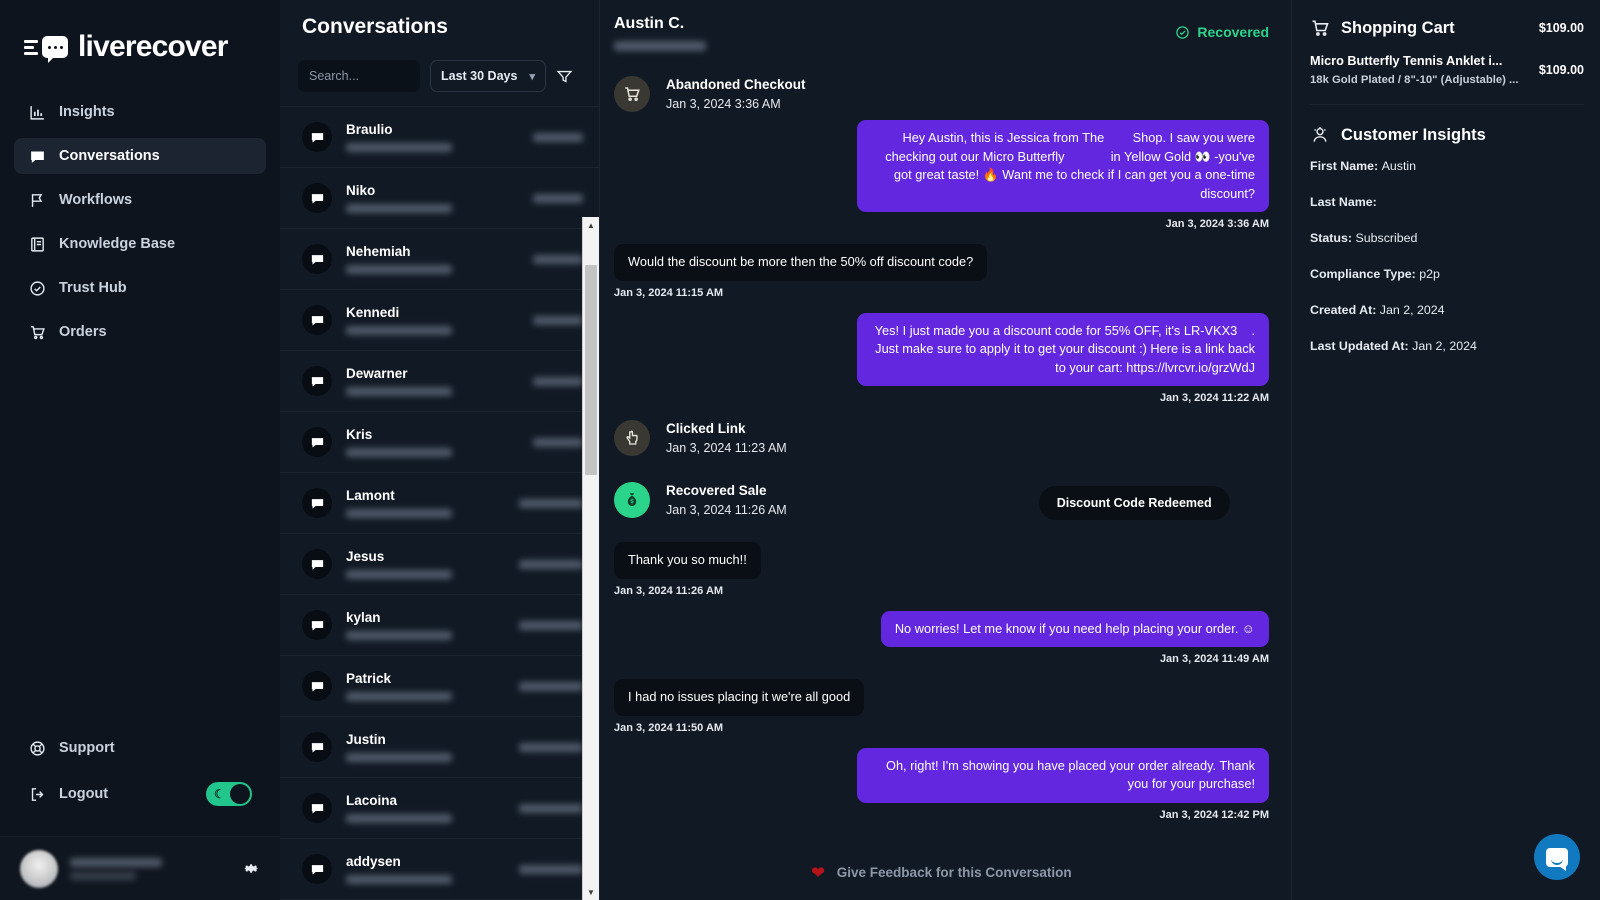 Image resolution: width=1600 pixels, height=900 pixels. I want to click on sidebar-label: Trust Hub, so click(93, 288).